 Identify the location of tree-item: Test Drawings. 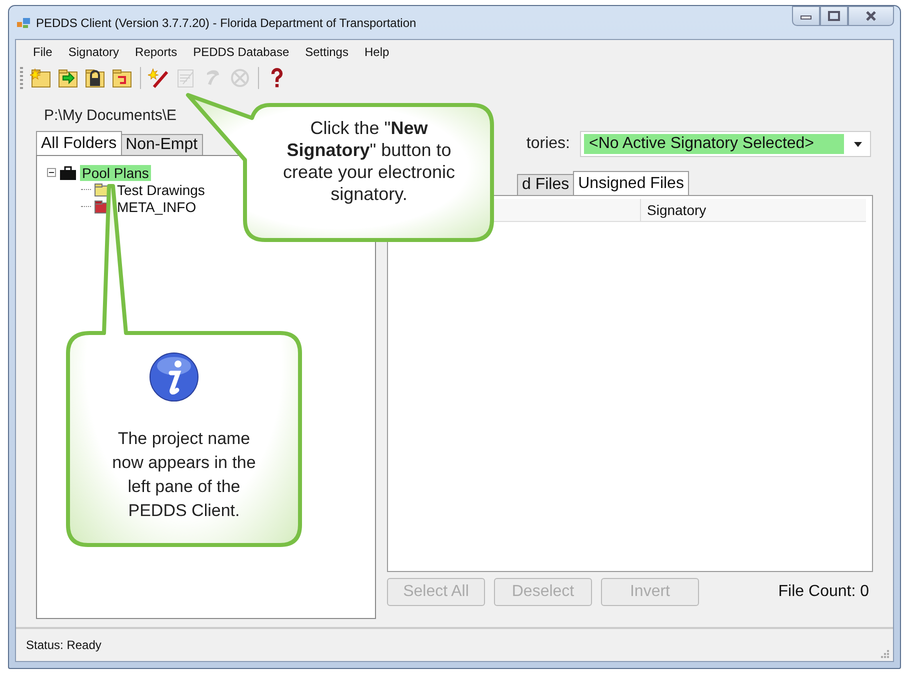
(161, 190).